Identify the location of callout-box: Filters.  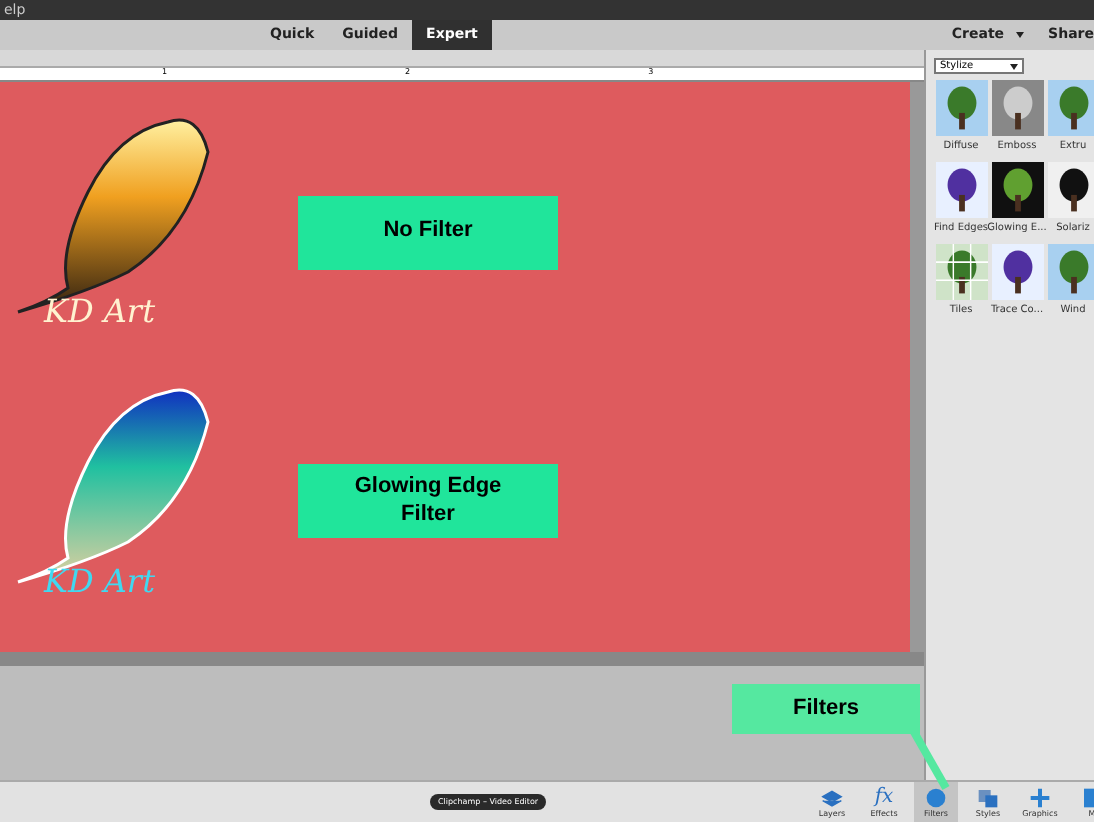
(826, 709).